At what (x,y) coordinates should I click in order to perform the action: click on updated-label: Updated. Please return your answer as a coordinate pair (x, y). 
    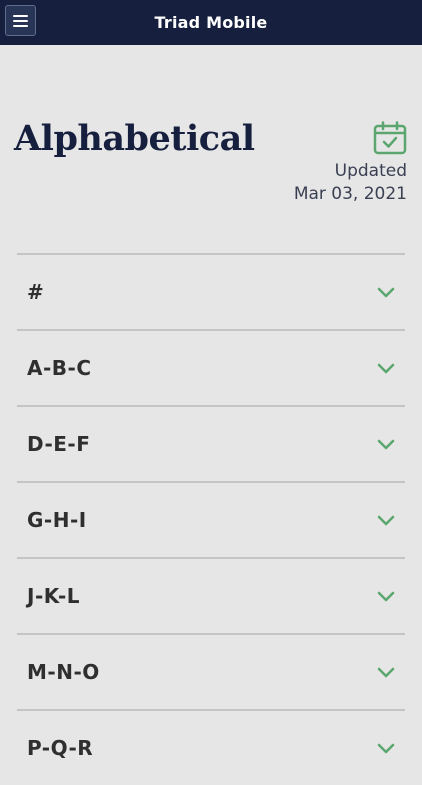
    Looking at the image, I should click on (370, 171).